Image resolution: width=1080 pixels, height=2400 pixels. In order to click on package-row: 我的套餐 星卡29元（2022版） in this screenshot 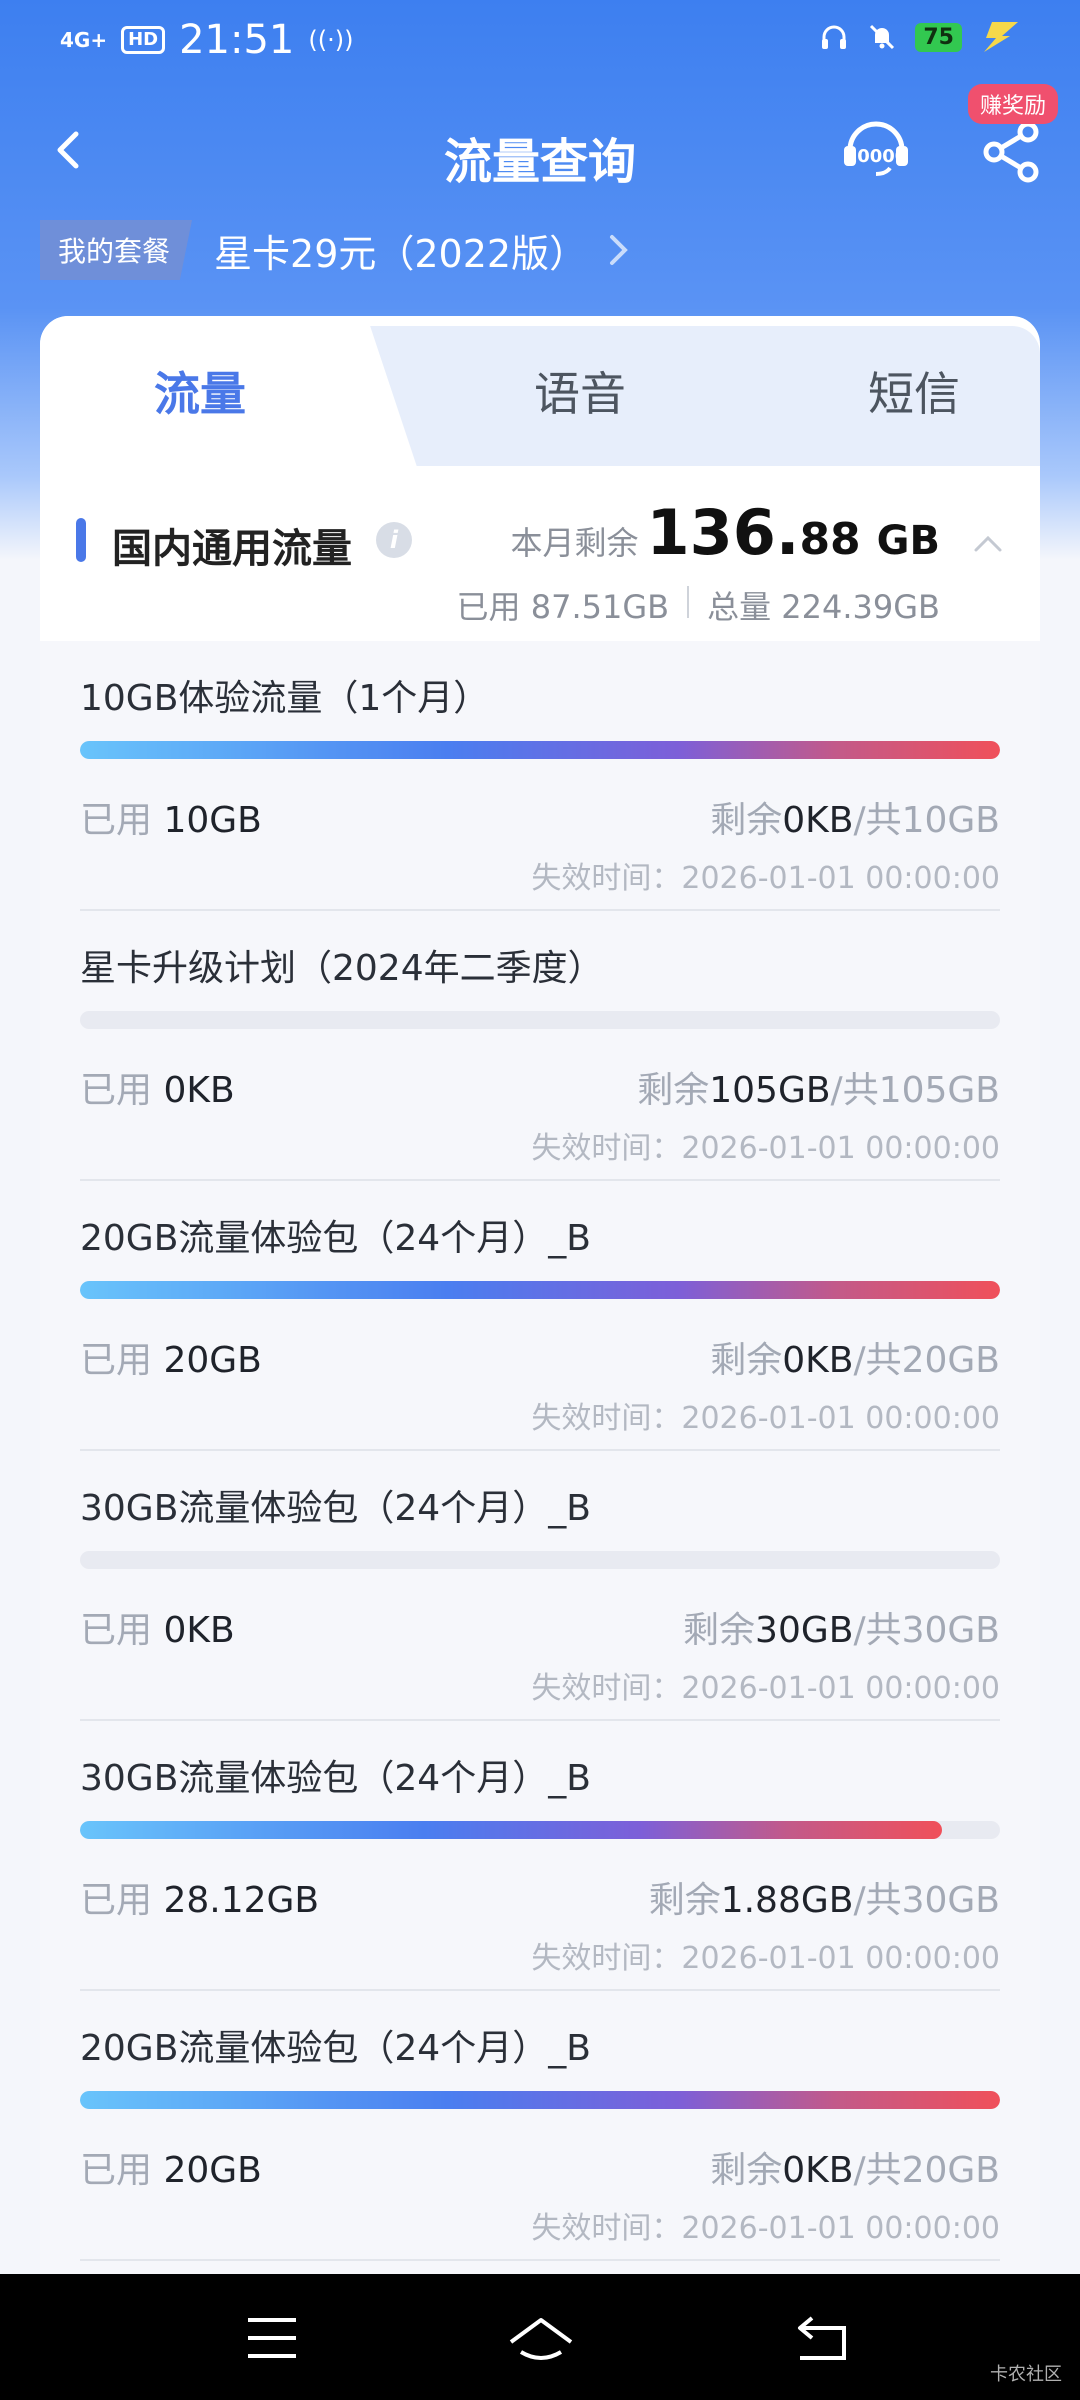, I will do `click(335, 250)`.